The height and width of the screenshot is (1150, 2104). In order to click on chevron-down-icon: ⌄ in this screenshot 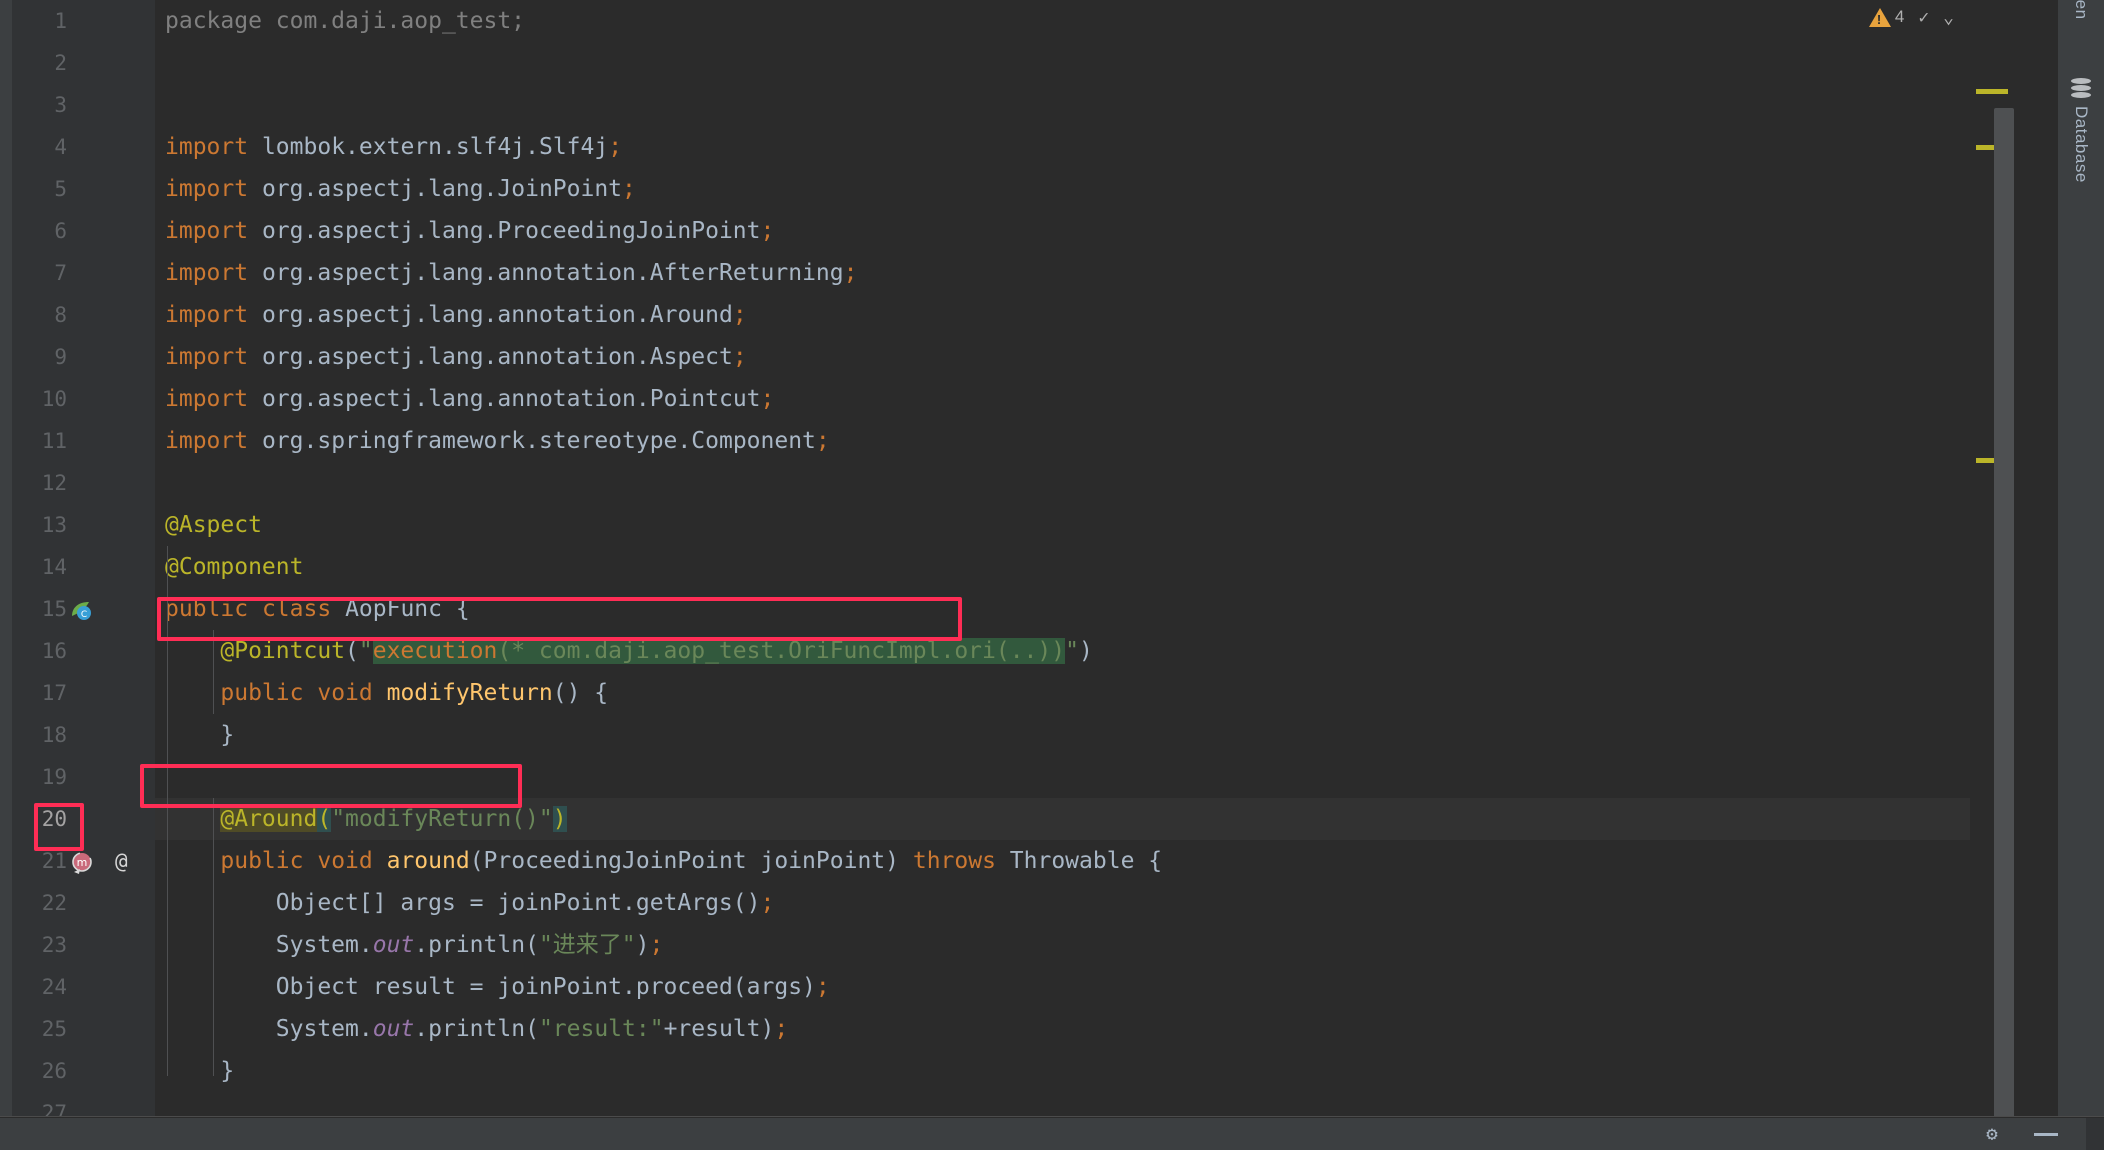, I will do `click(1948, 17)`.